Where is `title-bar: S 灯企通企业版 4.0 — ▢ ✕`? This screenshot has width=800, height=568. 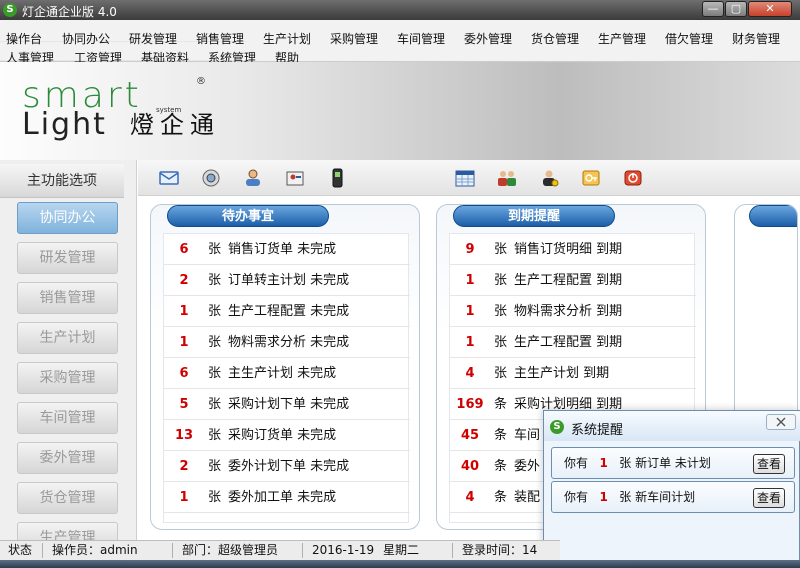 title-bar: S 灯企通企业版 4.0 — ▢ ✕ is located at coordinates (400, 10).